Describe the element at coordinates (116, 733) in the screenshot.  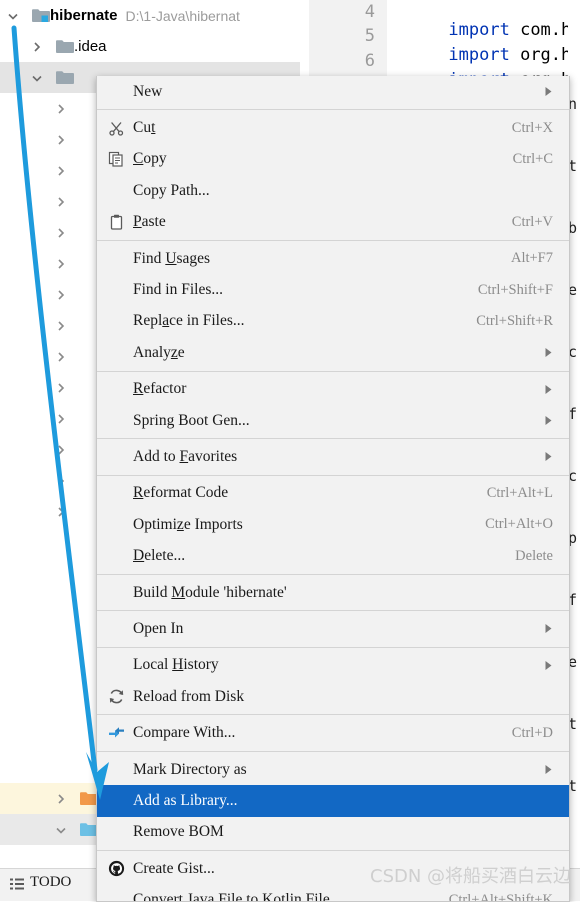
I see `compare-icon` at that location.